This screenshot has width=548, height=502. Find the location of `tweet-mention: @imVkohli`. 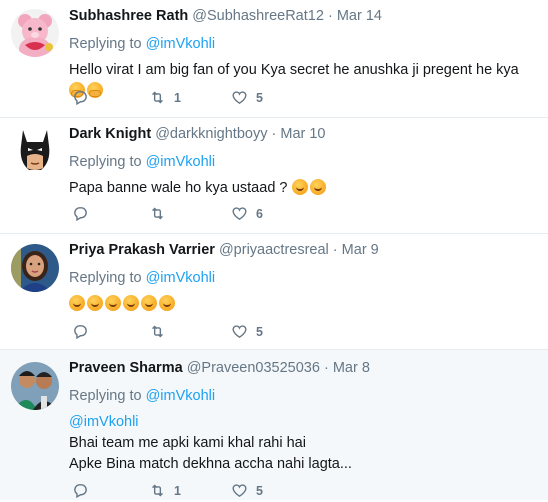

tweet-mention: @imVkohli is located at coordinates (303, 422).